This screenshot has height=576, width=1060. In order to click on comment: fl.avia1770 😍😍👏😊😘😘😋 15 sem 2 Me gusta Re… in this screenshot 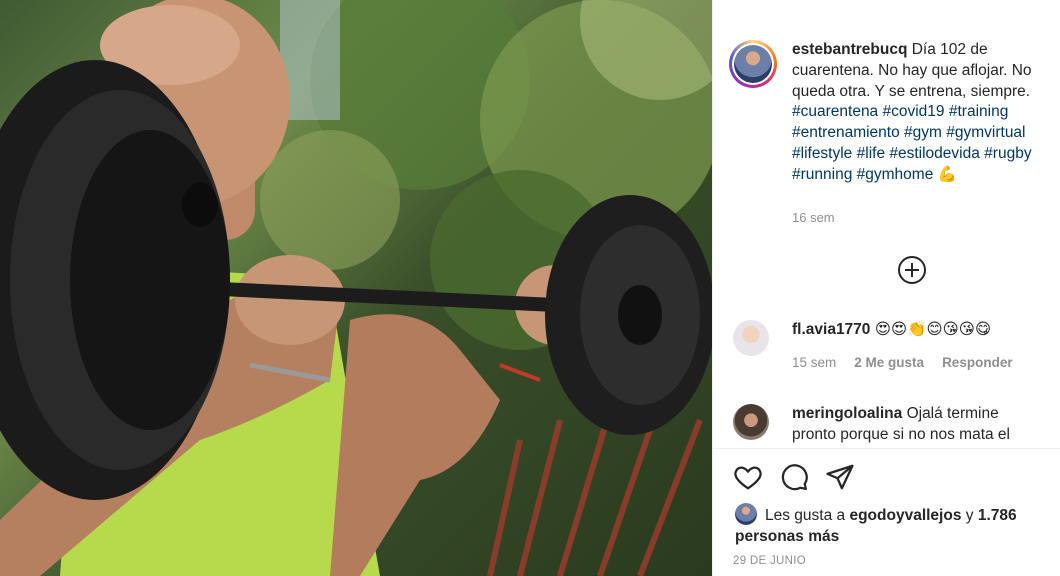, I will do `click(893, 345)`.